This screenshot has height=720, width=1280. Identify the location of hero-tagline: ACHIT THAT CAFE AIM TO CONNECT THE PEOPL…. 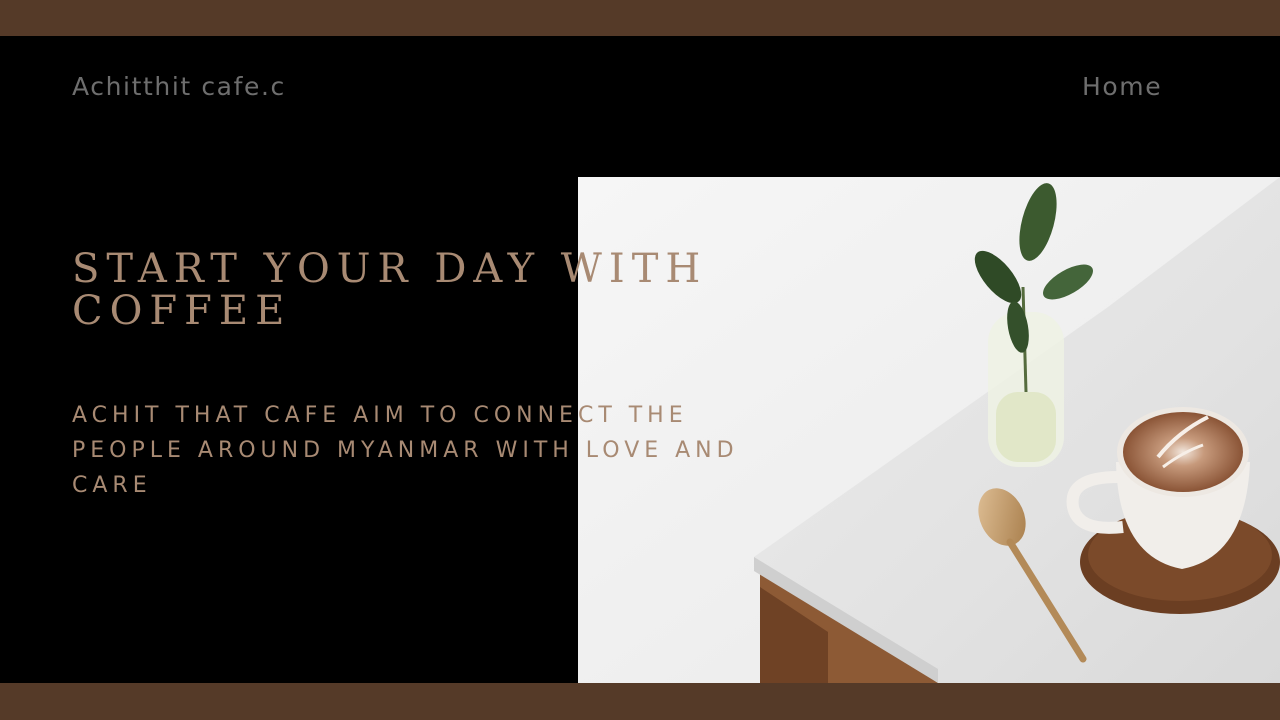
(405, 450).